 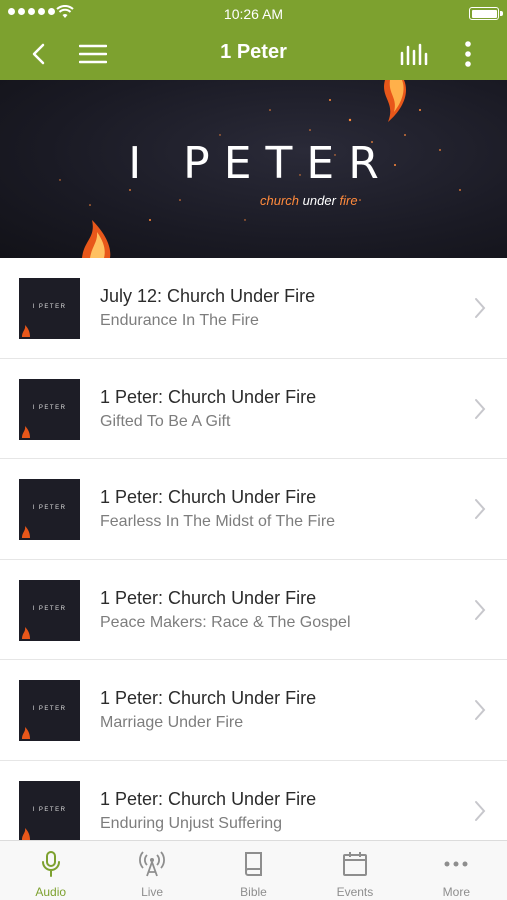 What do you see at coordinates (486, 13) in the screenshot?
I see `battery-icon` at bounding box center [486, 13].